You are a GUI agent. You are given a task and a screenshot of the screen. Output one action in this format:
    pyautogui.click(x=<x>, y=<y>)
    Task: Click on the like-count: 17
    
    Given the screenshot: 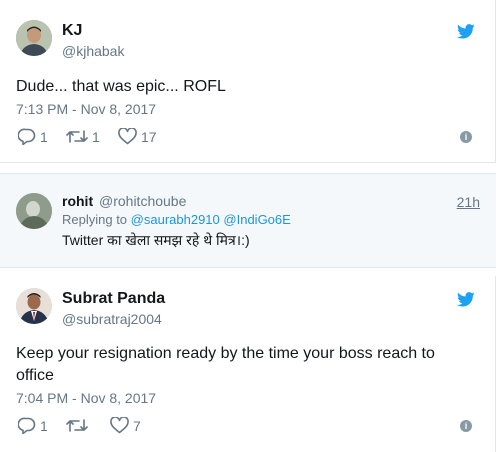 What is the action you would take?
    pyautogui.click(x=149, y=136)
    